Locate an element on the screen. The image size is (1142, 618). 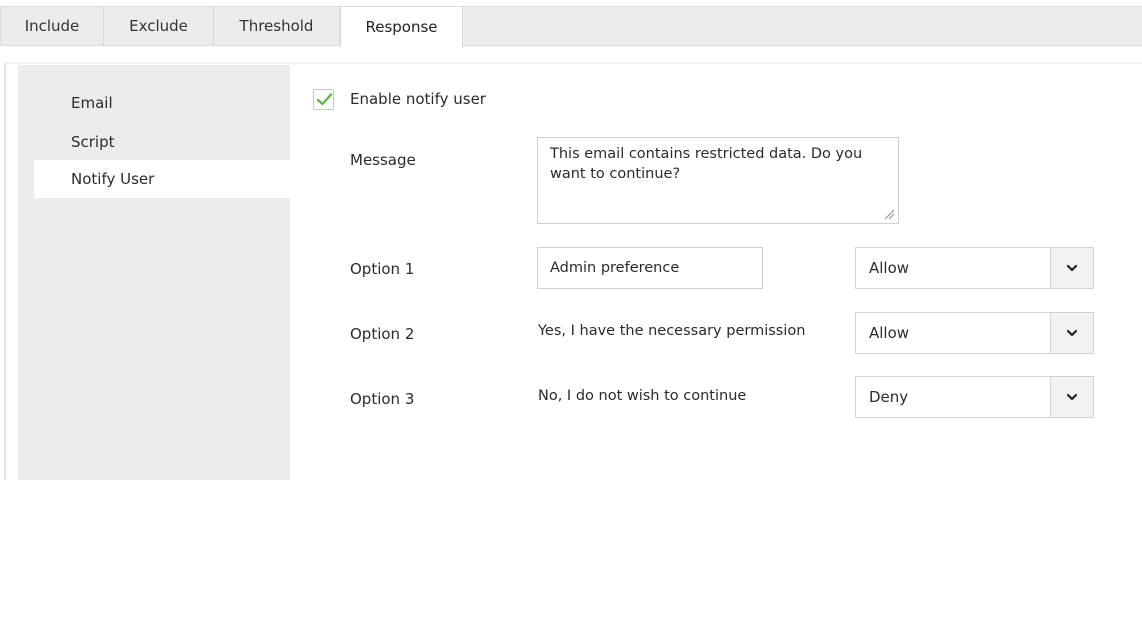
option-2-dropdown-button is located at coordinates (1071, 333).